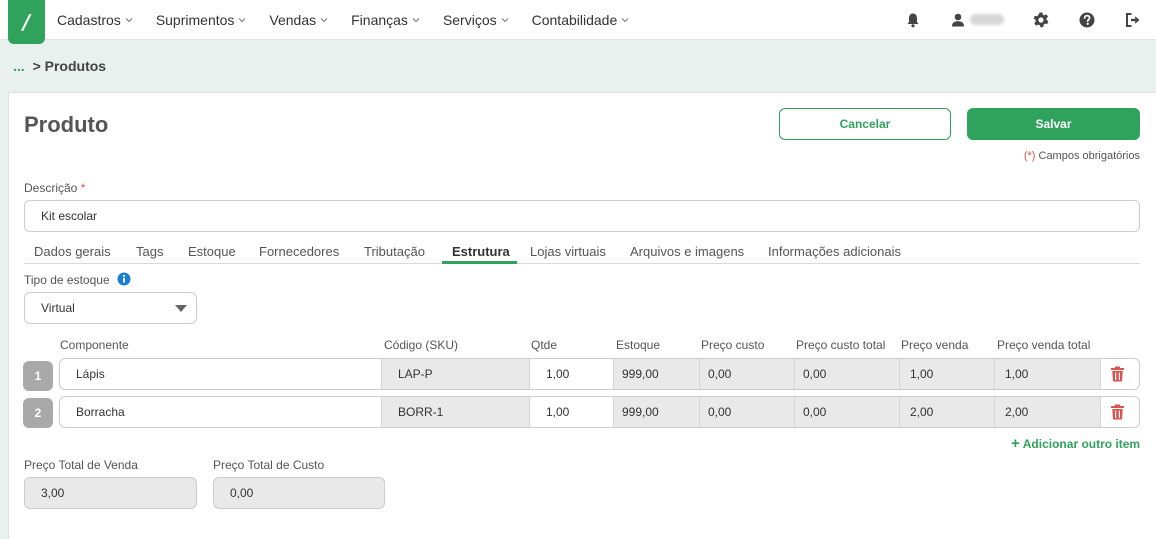 The width and height of the screenshot is (1156, 539). Describe the element at coordinates (947, 412) in the screenshot. I see `preco-venda-cell: 2,00` at that location.